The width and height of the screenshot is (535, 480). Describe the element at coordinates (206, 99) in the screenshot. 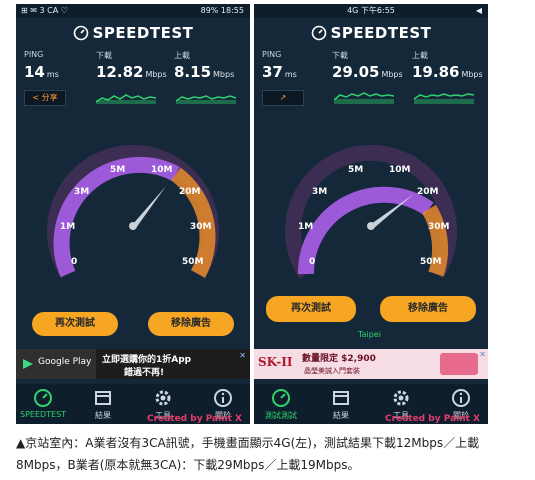

I see `upload-graph` at that location.